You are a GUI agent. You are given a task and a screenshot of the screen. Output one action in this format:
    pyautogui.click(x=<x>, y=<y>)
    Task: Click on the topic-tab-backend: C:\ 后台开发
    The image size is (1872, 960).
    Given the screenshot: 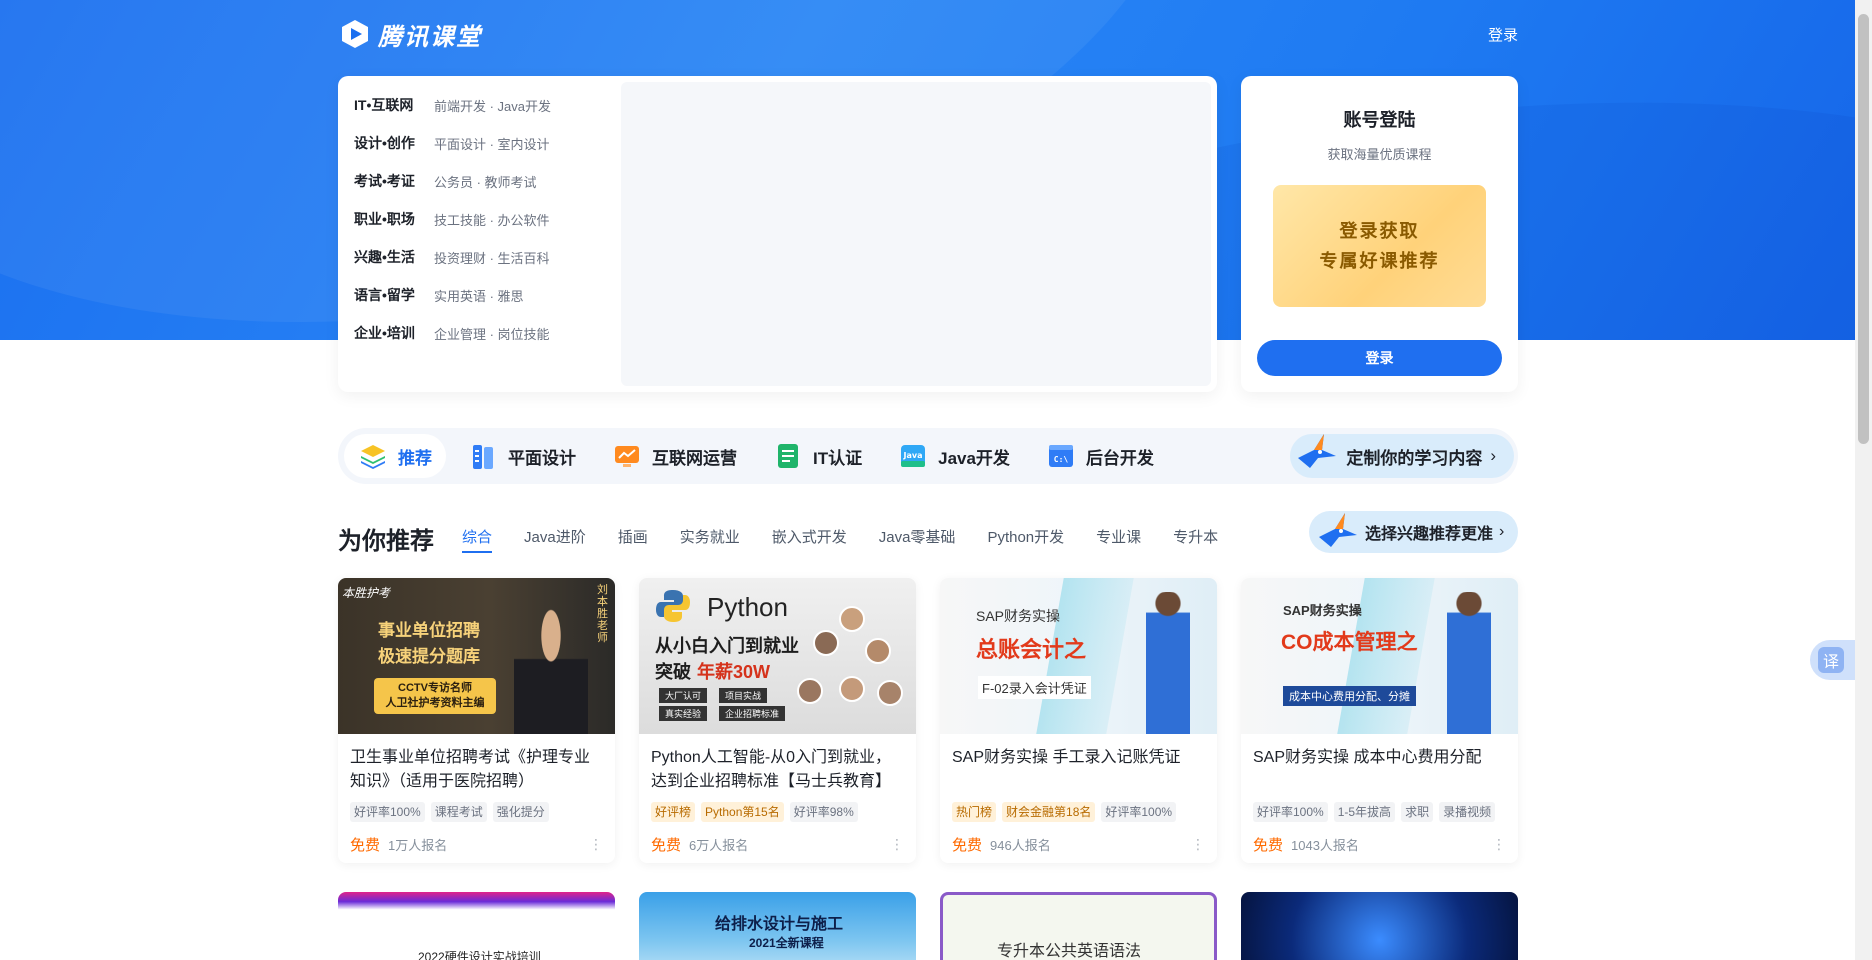 What is the action you would take?
    pyautogui.click(x=1100, y=456)
    